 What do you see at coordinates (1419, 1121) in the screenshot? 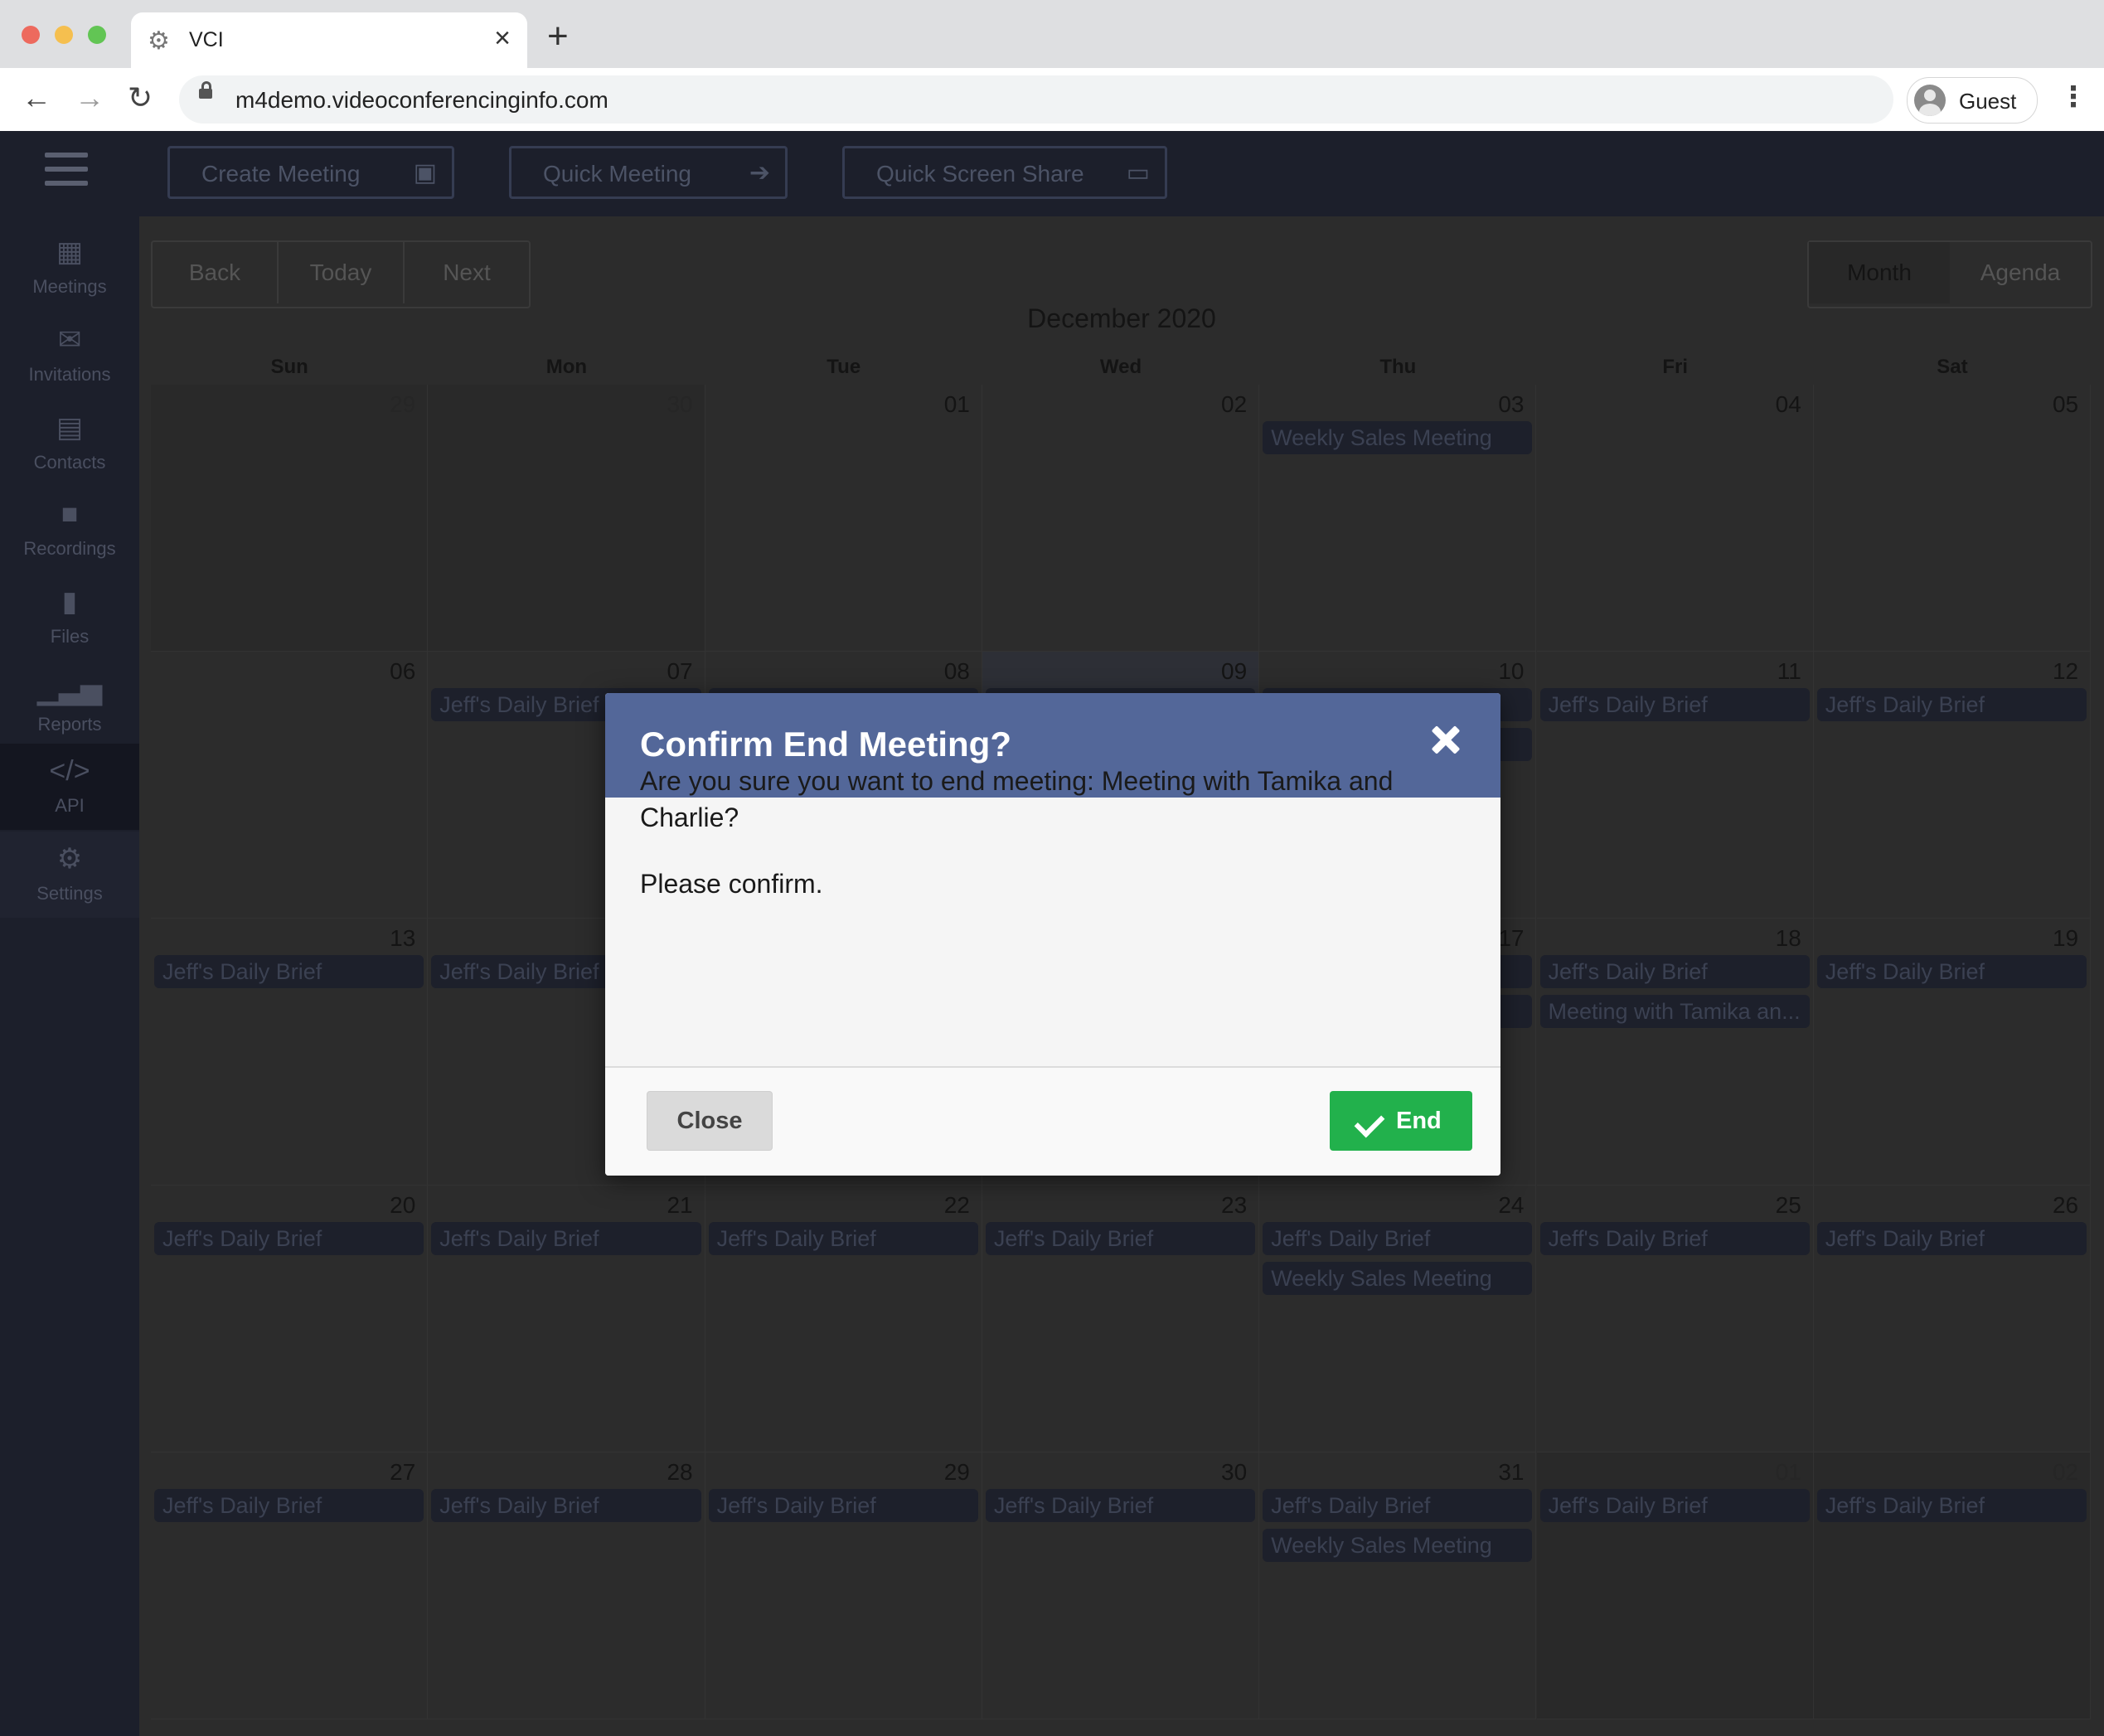
I see `end-button-label: End` at bounding box center [1419, 1121].